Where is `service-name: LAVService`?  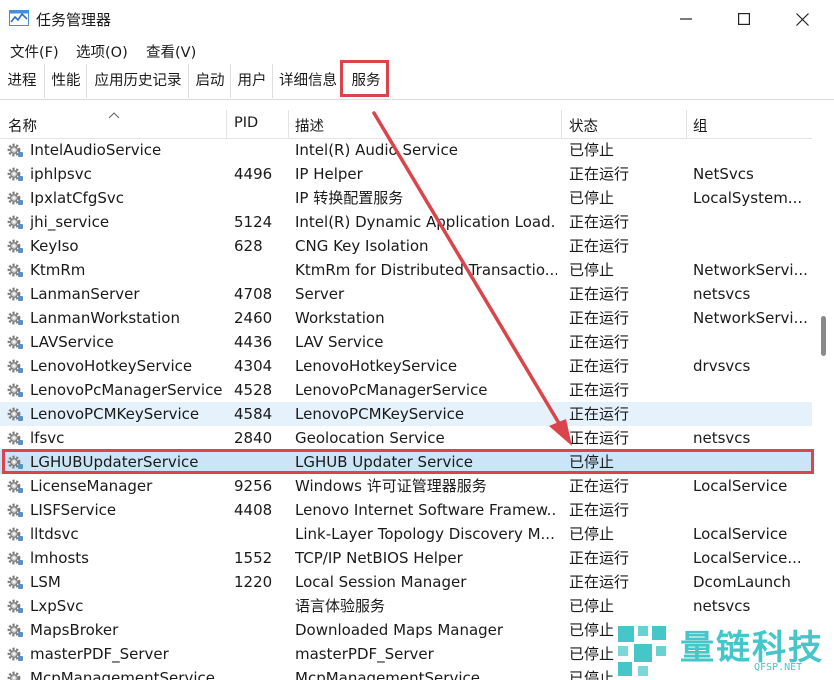
service-name: LAVService is located at coordinates (72, 342).